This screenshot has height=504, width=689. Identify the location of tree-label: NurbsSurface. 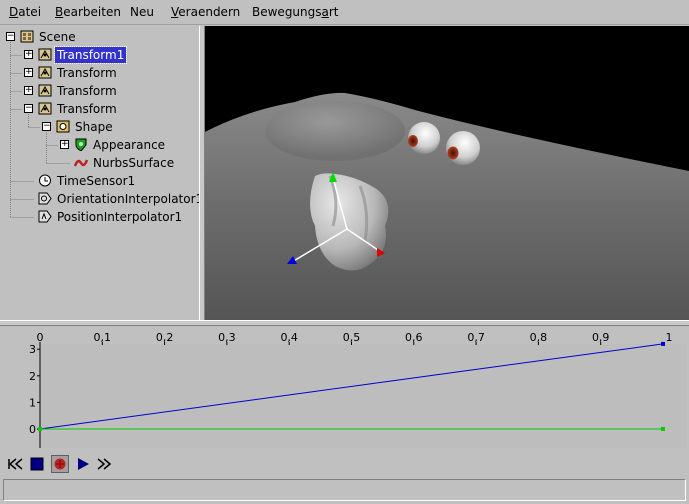
(134, 163).